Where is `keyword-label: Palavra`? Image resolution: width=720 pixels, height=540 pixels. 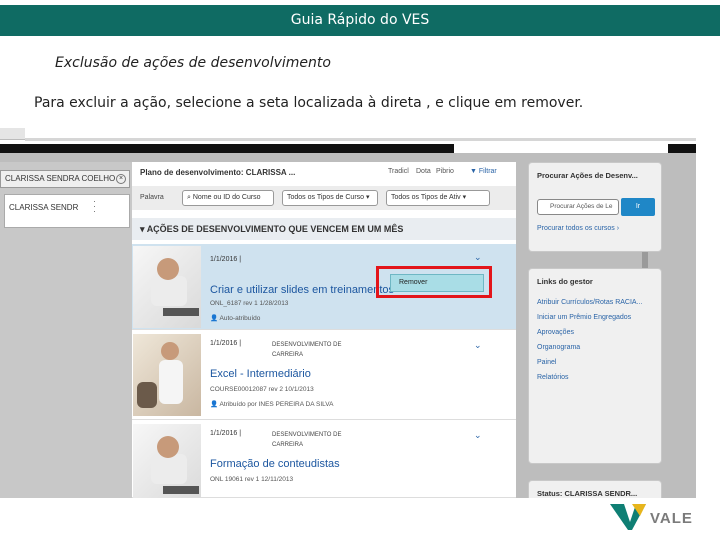
keyword-label: Palavra is located at coordinates (152, 197).